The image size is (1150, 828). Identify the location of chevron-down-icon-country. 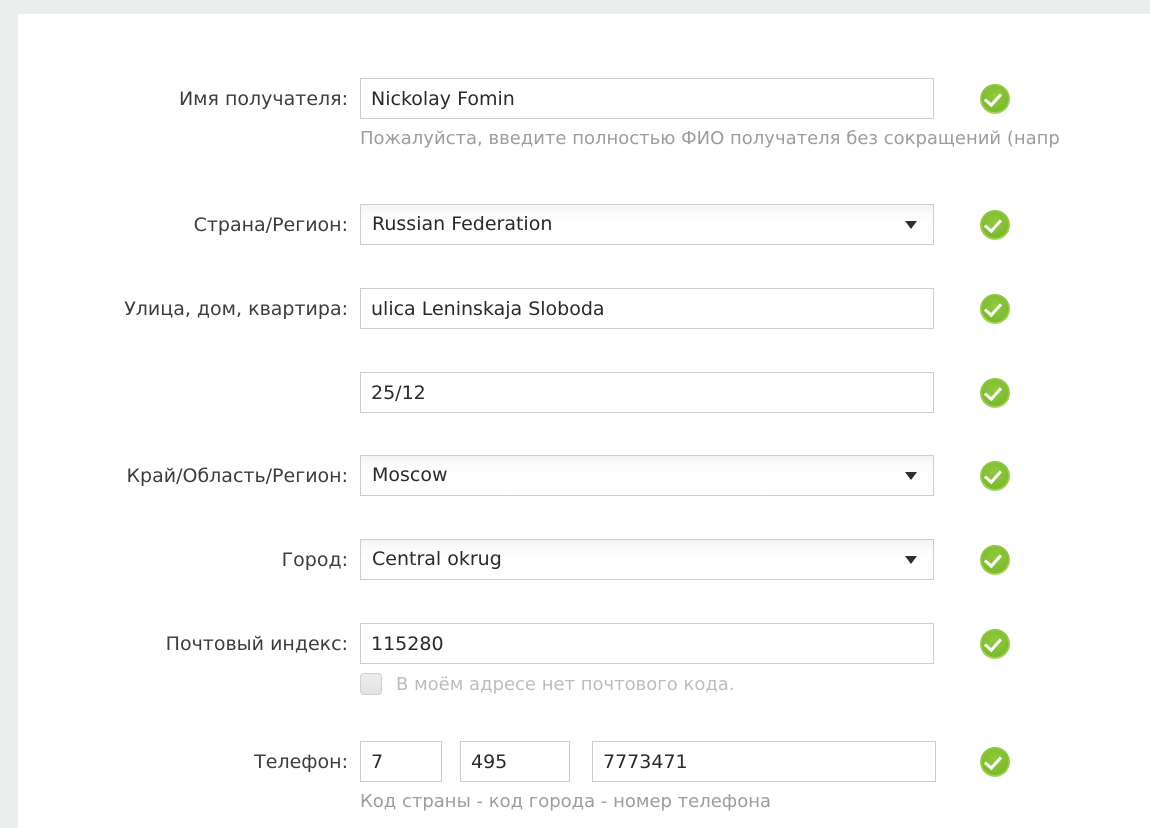
(911, 225).